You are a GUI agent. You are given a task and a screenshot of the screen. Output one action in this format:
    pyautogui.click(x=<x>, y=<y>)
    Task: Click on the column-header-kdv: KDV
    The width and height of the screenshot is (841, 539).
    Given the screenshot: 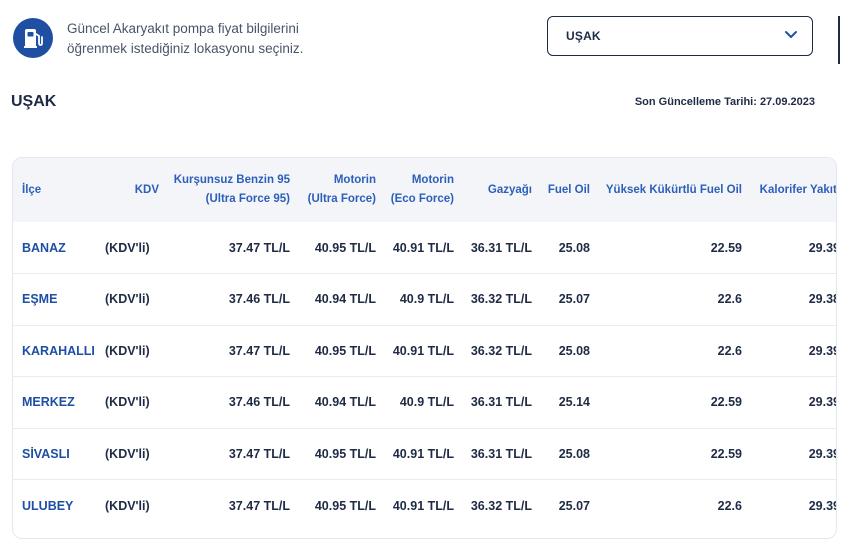 What is the action you would take?
    pyautogui.click(x=146, y=189)
    